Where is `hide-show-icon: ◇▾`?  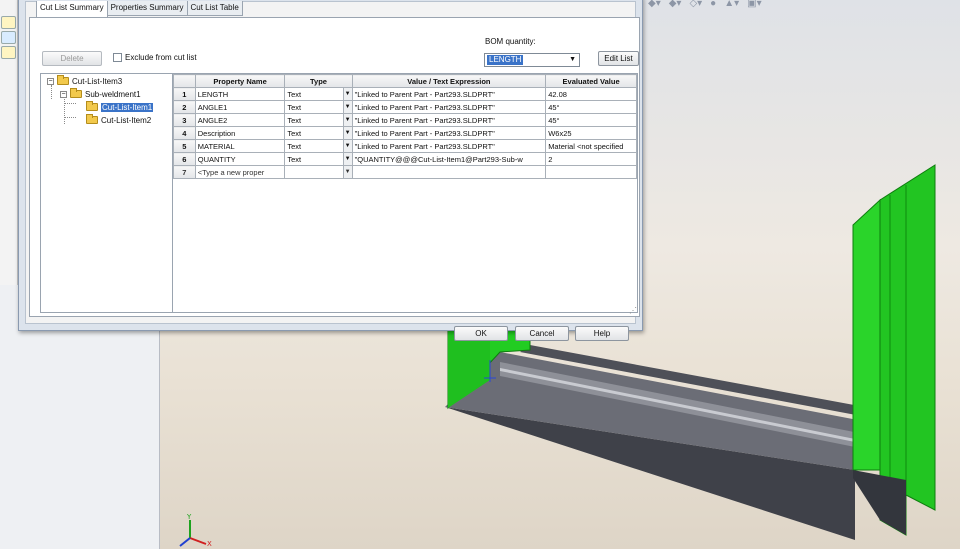
hide-show-icon: ◇▾ is located at coordinates (695, 5).